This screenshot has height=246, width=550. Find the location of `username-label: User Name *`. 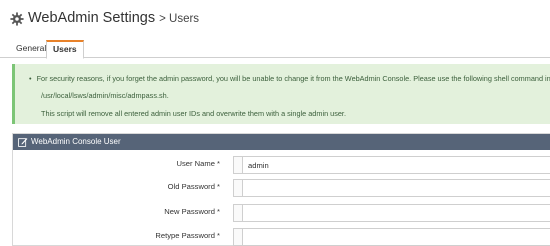

username-label: User Name * is located at coordinates (198, 163).